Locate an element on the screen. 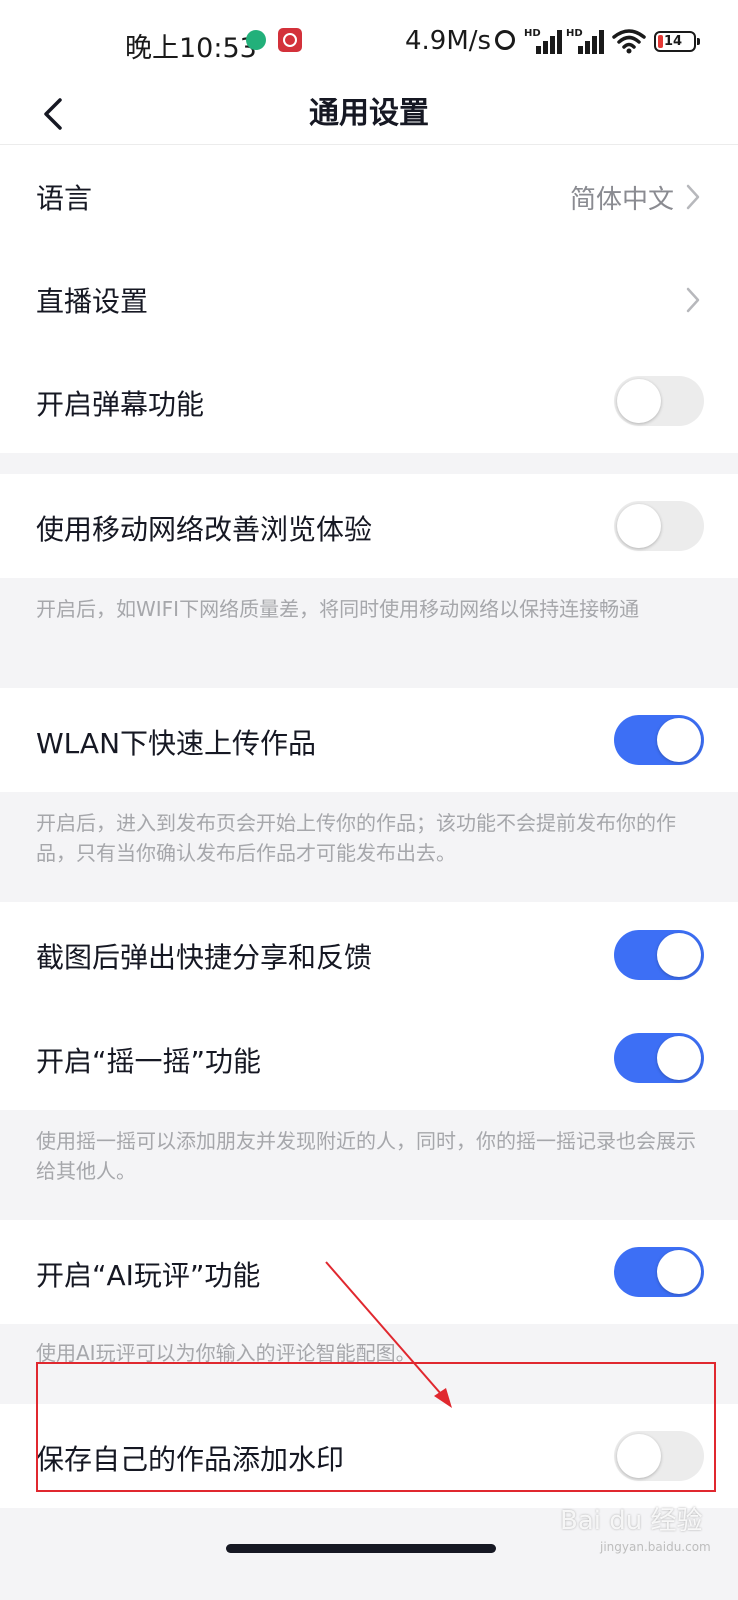 This screenshot has height=1600, width=738. mobile-network-toggle is located at coordinates (659, 526).